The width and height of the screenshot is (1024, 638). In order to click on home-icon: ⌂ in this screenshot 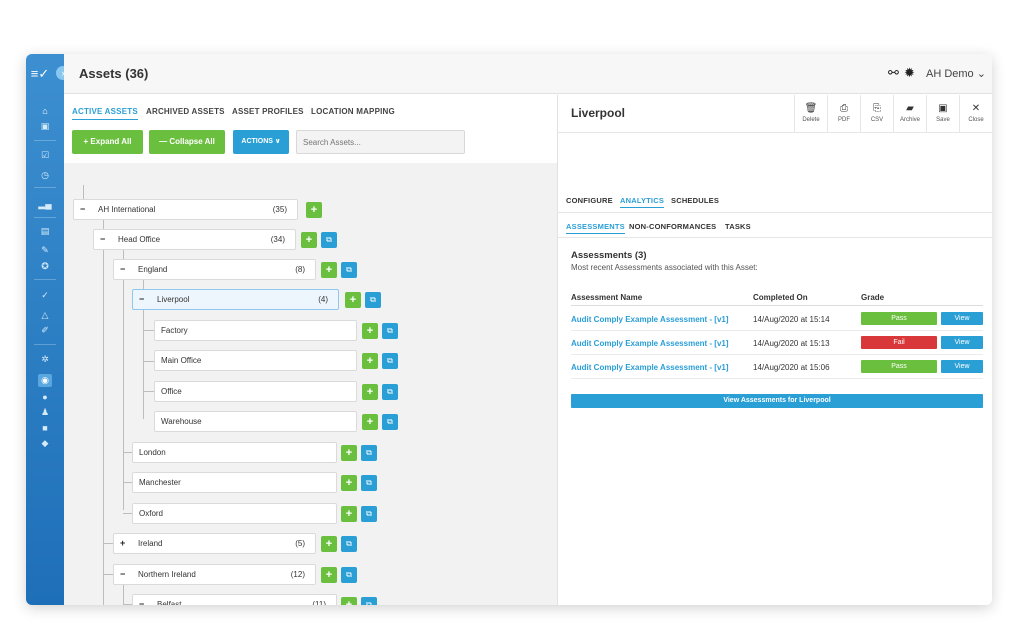, I will do `click(45, 111)`.